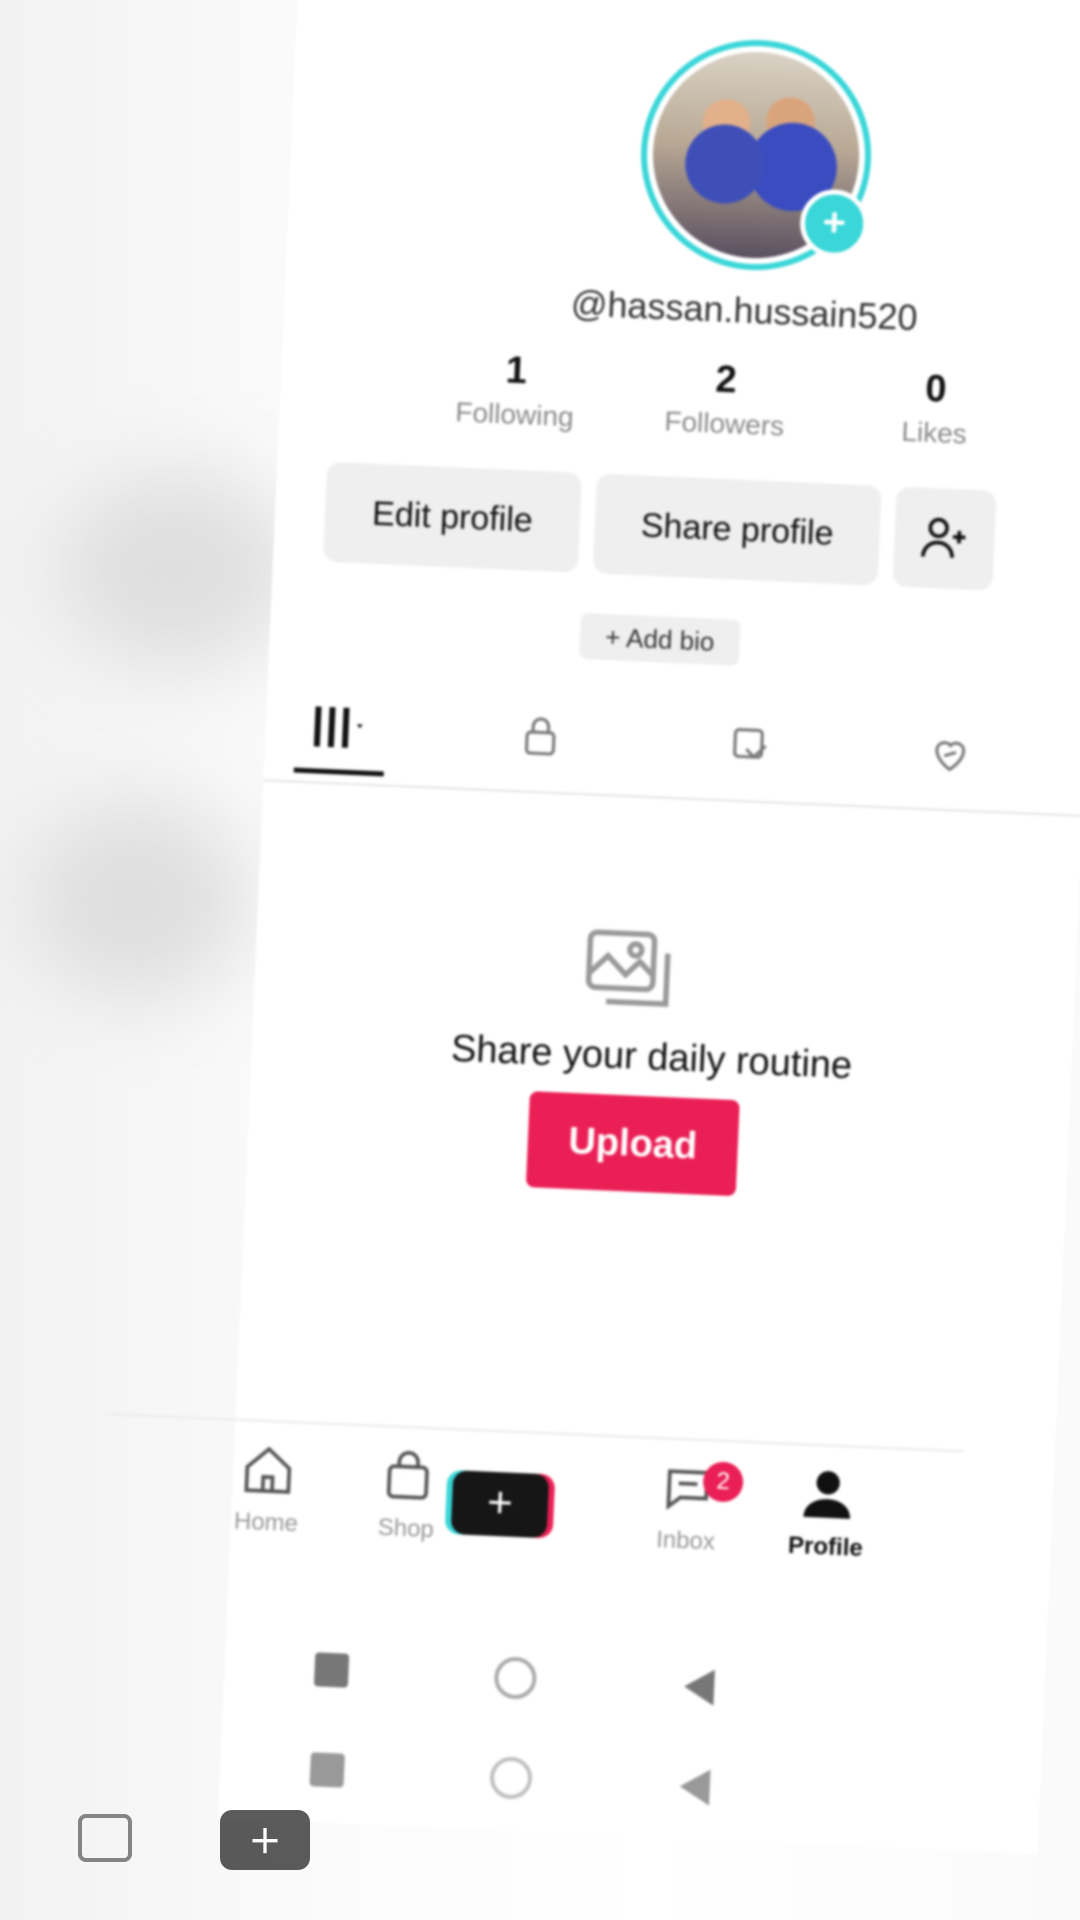 Image resolution: width=1080 pixels, height=1920 pixels. Describe the element at coordinates (407, 1475) in the screenshot. I see `shopping-bag-icon` at that location.